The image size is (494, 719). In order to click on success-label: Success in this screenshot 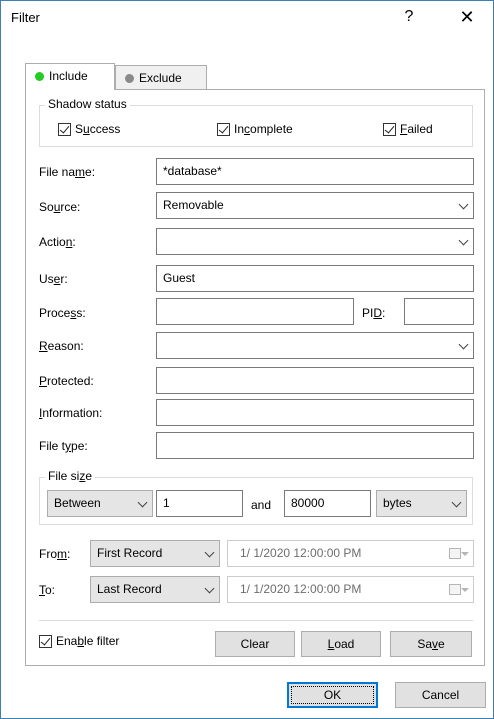, I will do `click(98, 129)`.